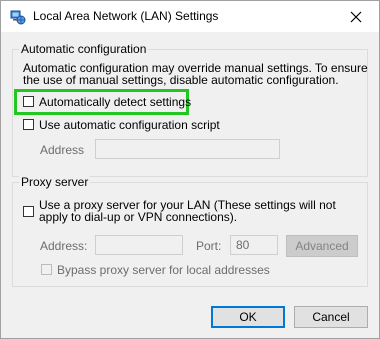 The image size is (380, 339). What do you see at coordinates (18, 17) in the screenshot?
I see `network-settings-icon` at bounding box center [18, 17].